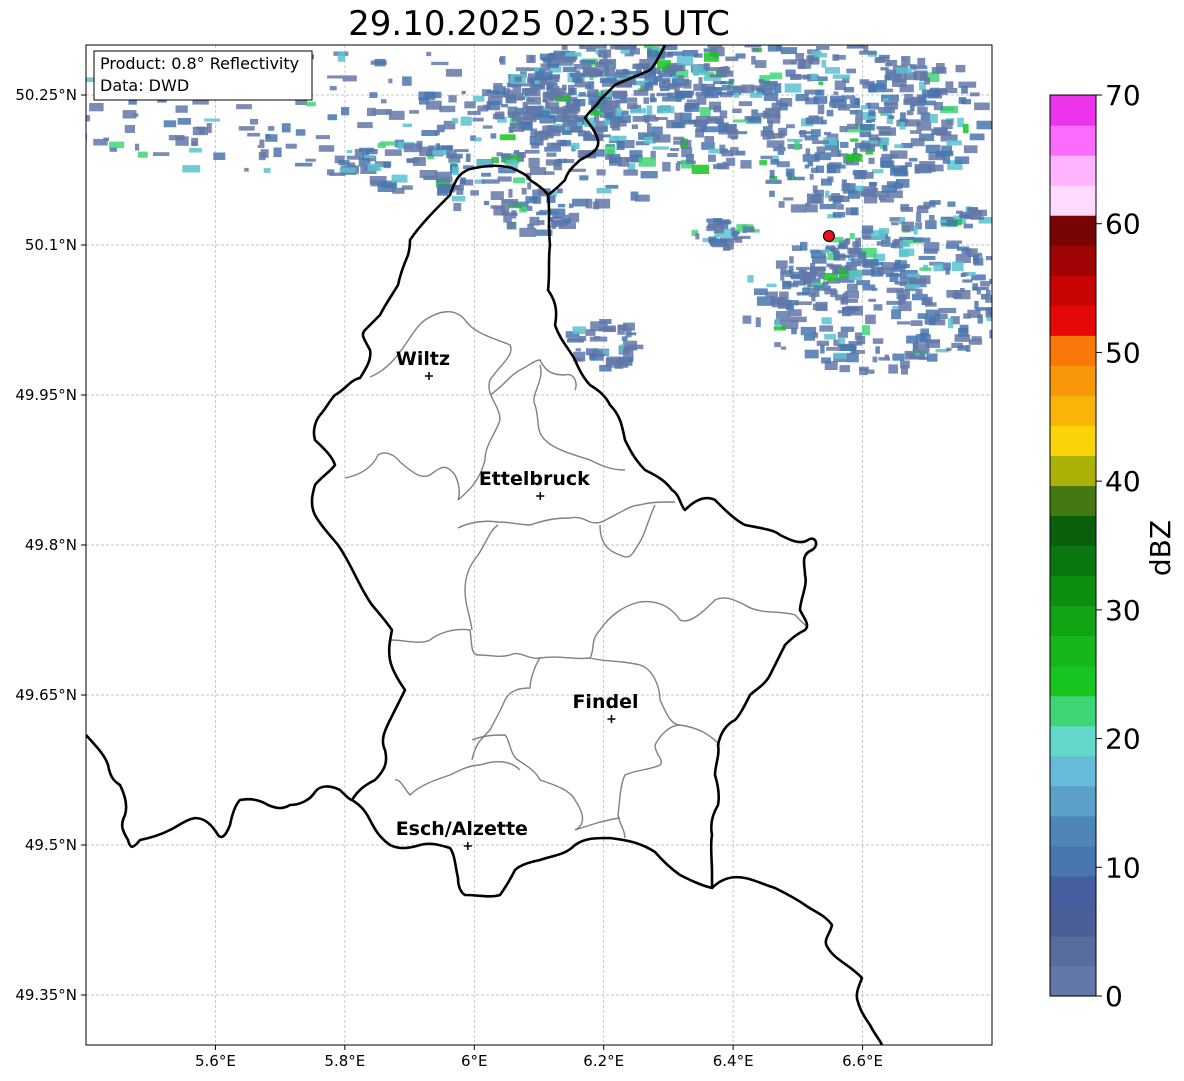 The width and height of the screenshot is (1184, 1081). I want to click on colorbar-tick-label: 30, so click(1123, 610).